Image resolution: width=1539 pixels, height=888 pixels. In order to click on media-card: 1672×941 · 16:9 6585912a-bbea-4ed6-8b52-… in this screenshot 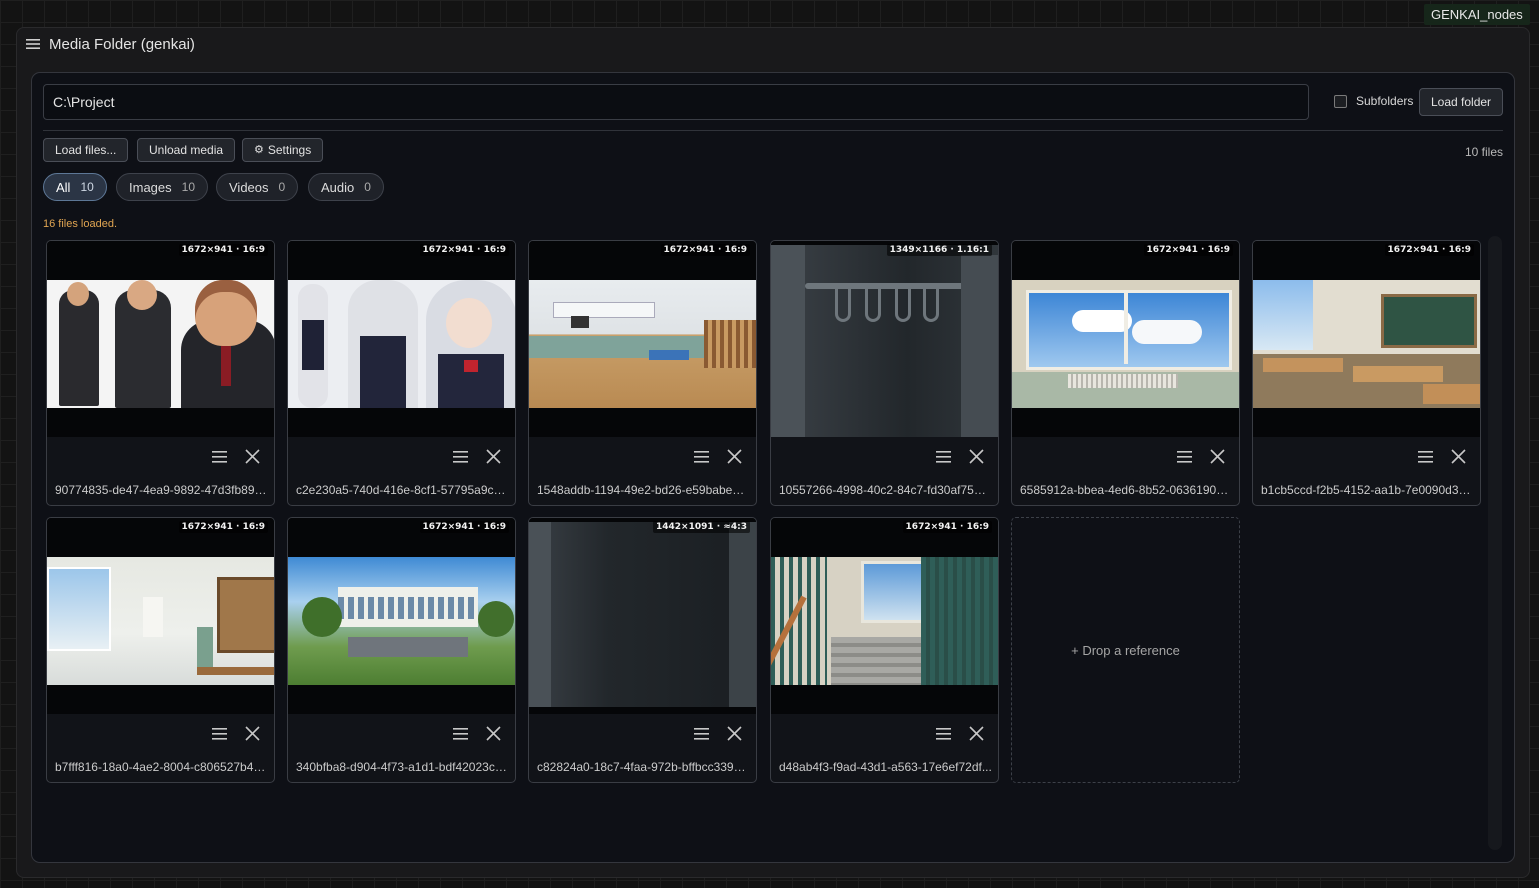, I will do `click(1125, 373)`.